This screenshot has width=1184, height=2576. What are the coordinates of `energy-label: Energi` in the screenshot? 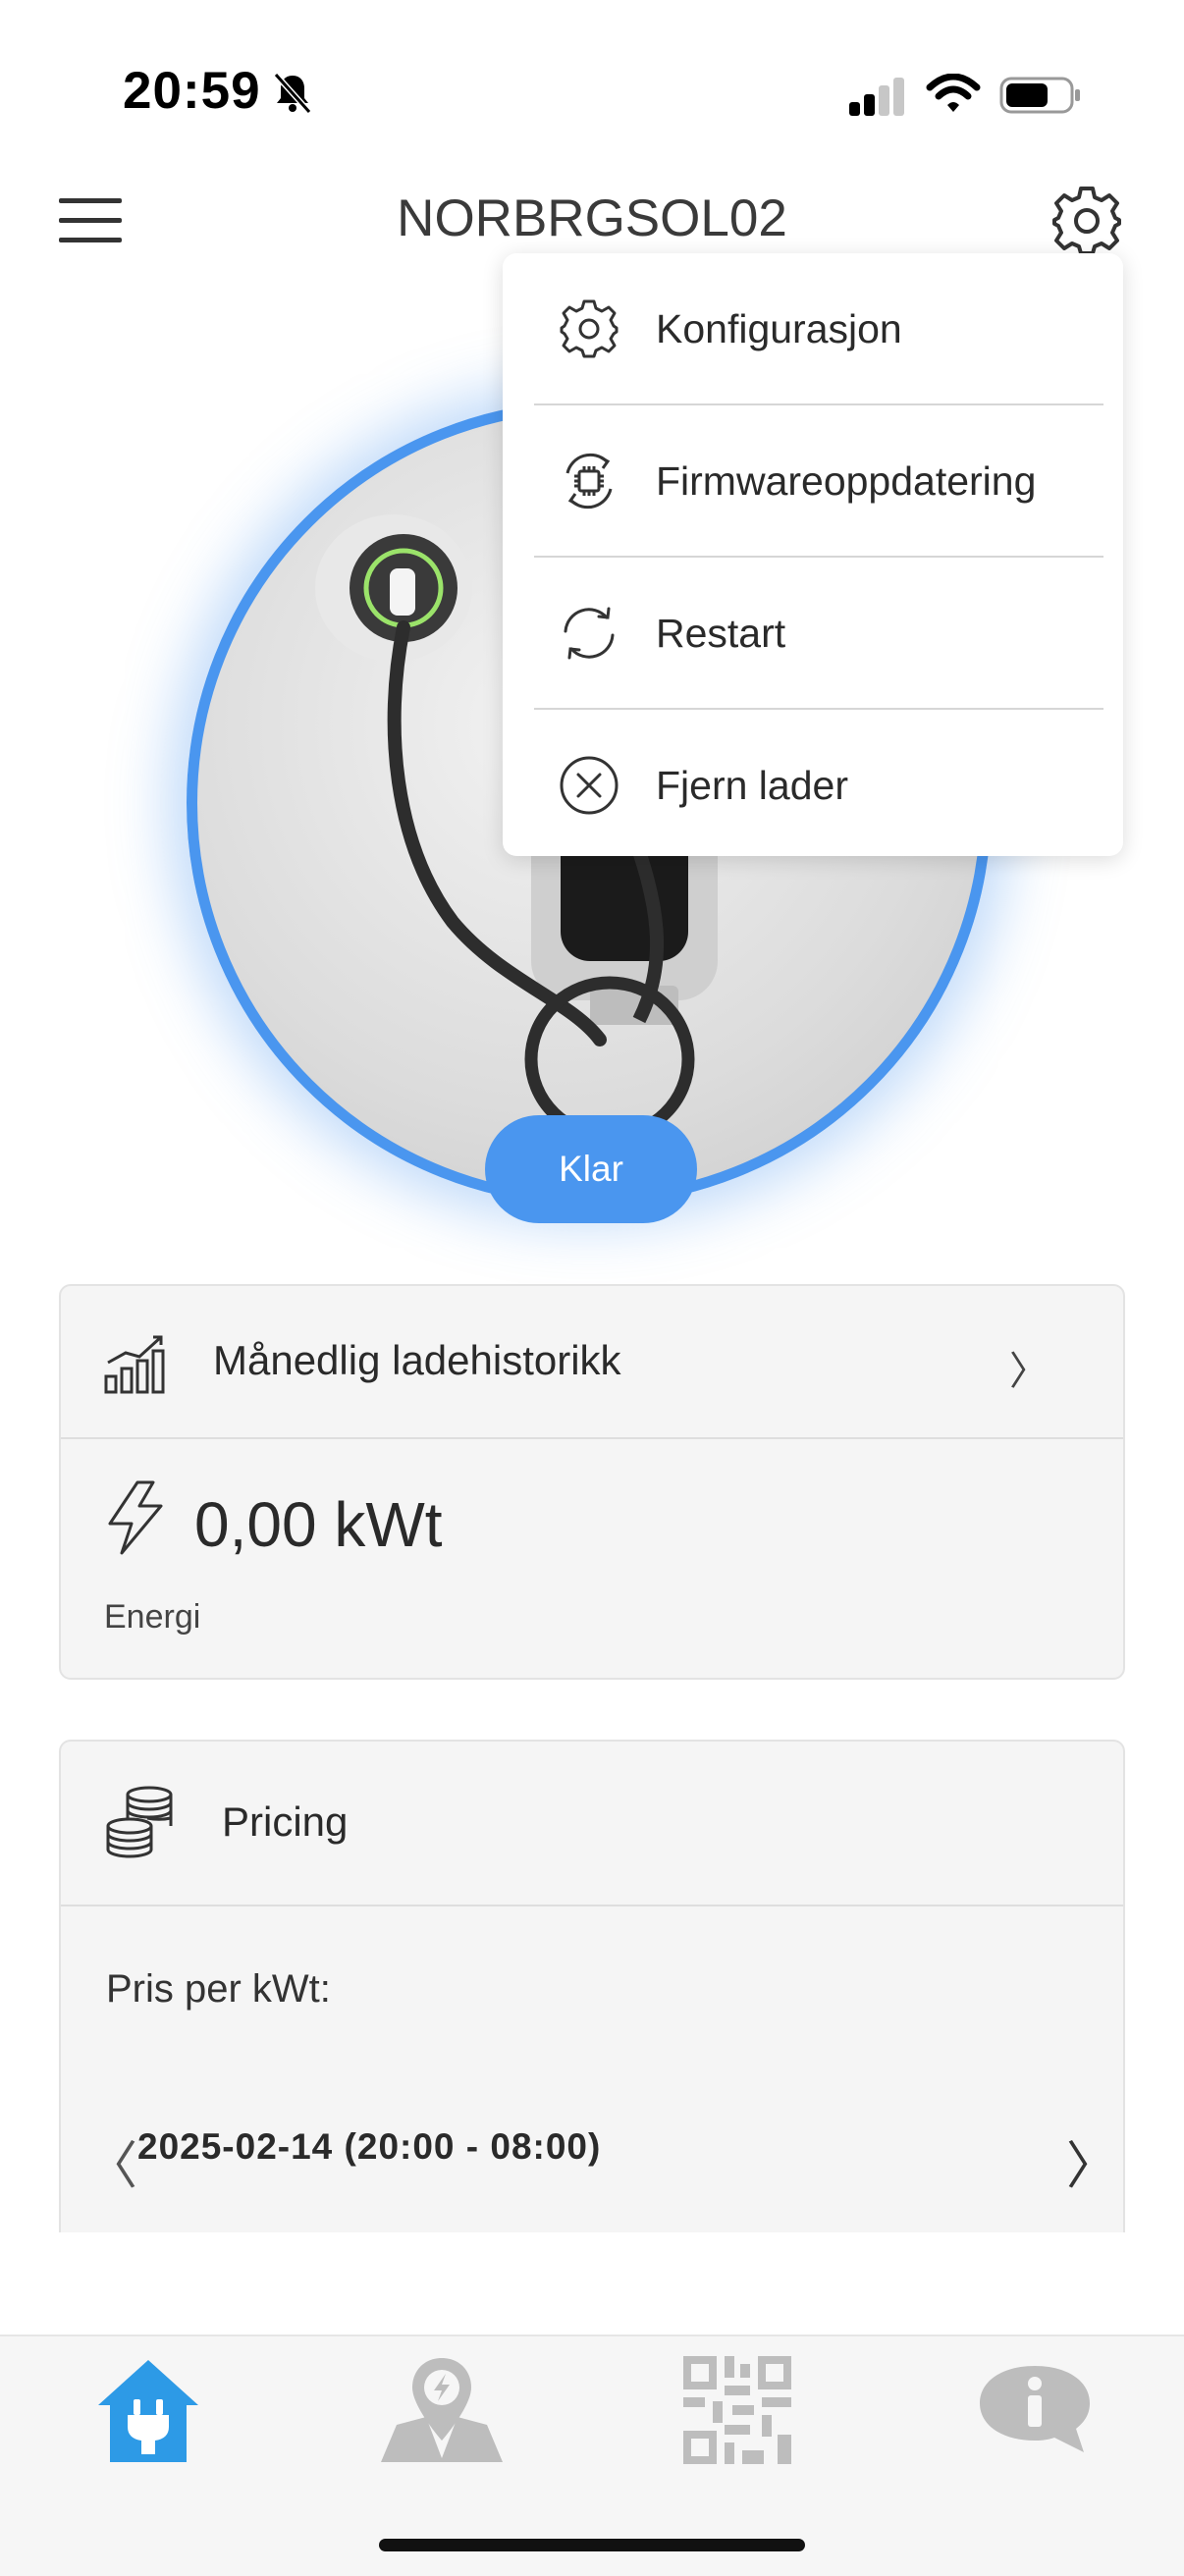 It's located at (152, 1617).